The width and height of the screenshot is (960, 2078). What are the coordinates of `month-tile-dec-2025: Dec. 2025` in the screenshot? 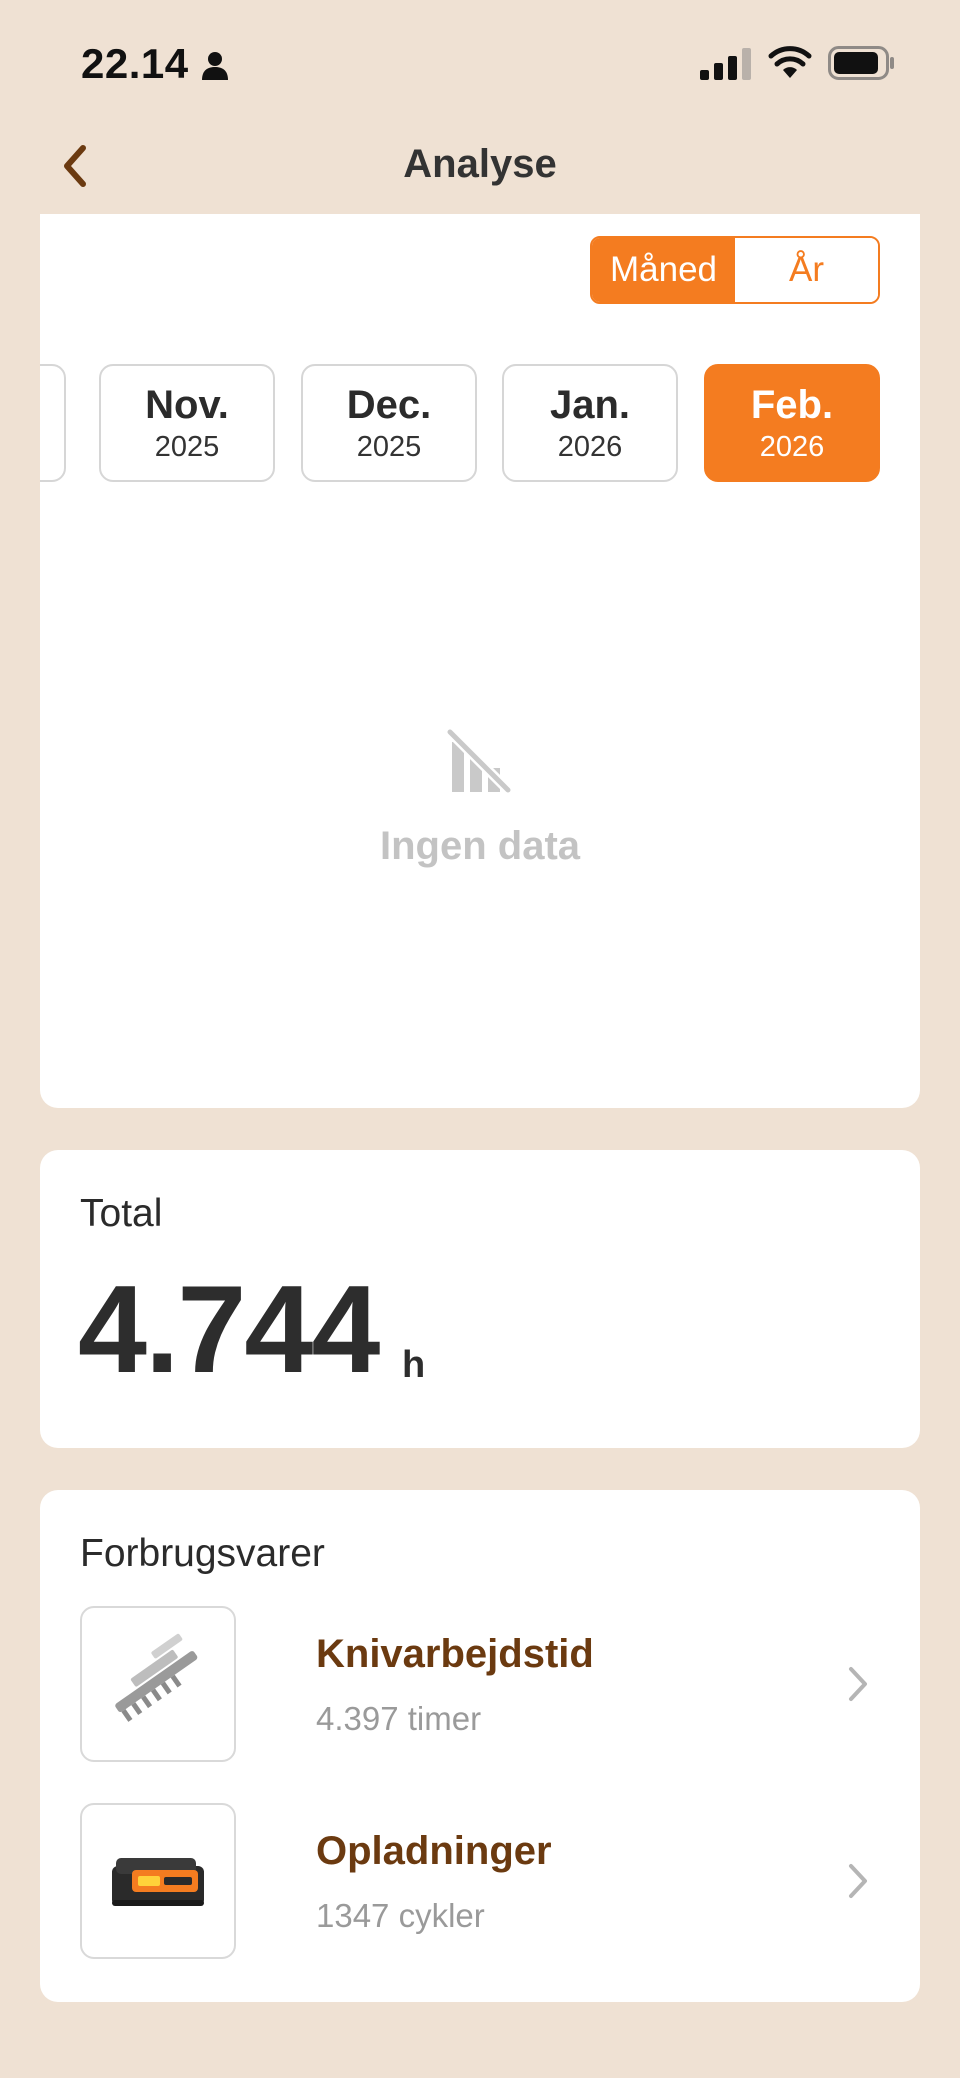 It's located at (389, 423).